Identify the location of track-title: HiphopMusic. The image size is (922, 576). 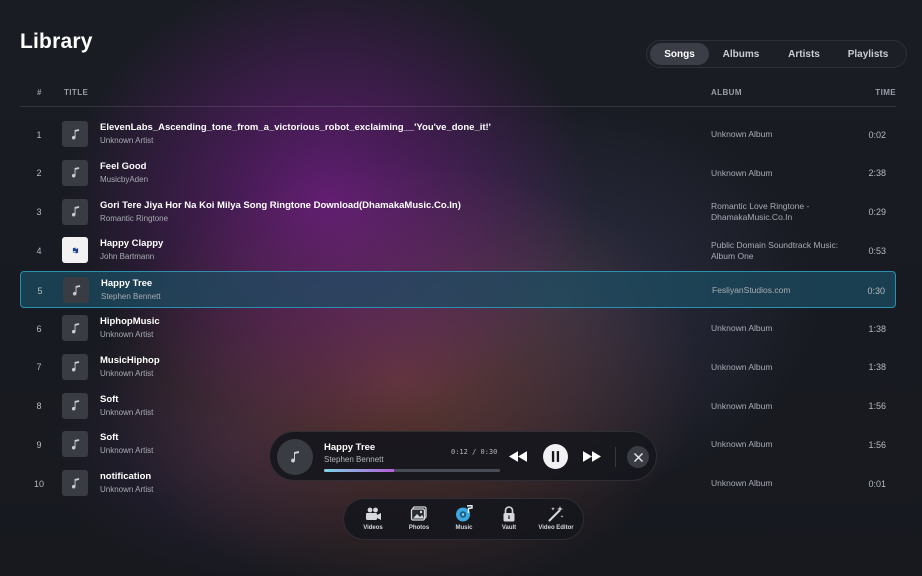
(130, 321).